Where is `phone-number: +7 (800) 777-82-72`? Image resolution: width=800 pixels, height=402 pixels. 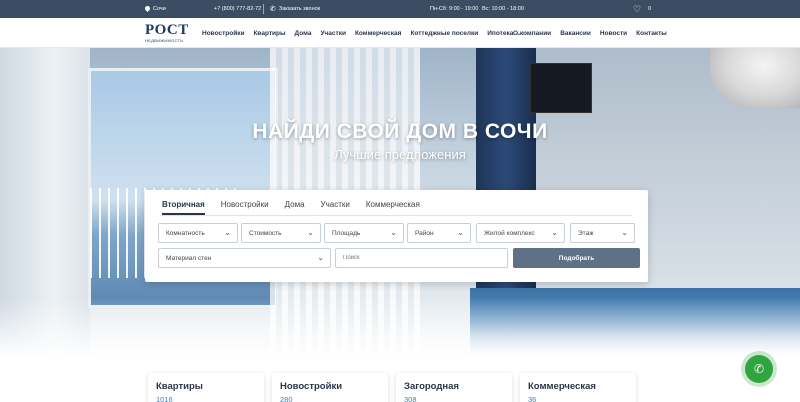 phone-number: +7 (800) 777-82-72 is located at coordinates (238, 9).